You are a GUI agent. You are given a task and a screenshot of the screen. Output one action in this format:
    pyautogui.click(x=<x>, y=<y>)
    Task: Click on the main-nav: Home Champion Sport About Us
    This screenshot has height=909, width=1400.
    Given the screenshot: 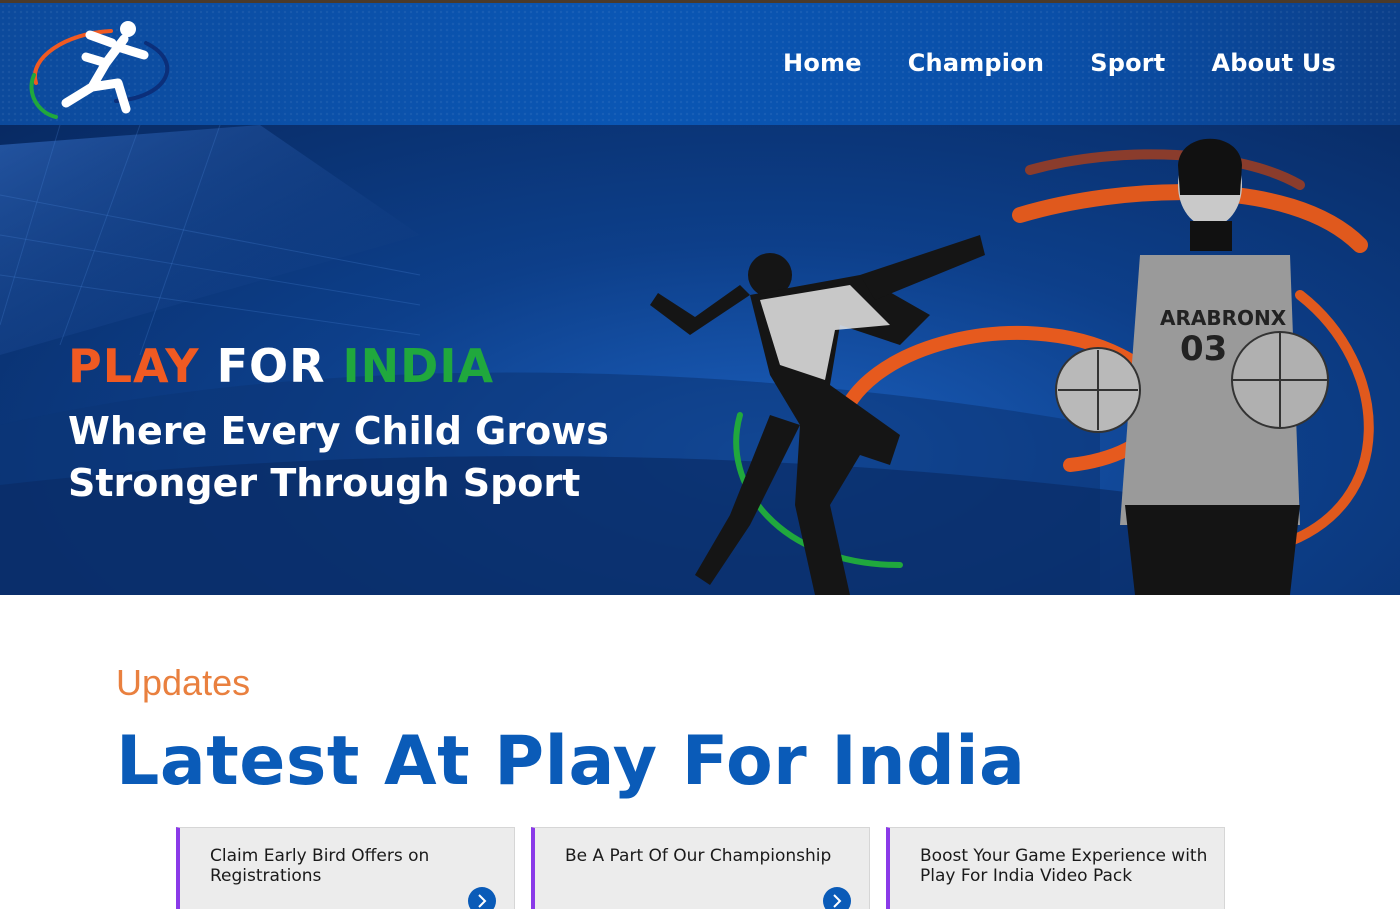 What is the action you would take?
    pyautogui.click(x=1059, y=63)
    